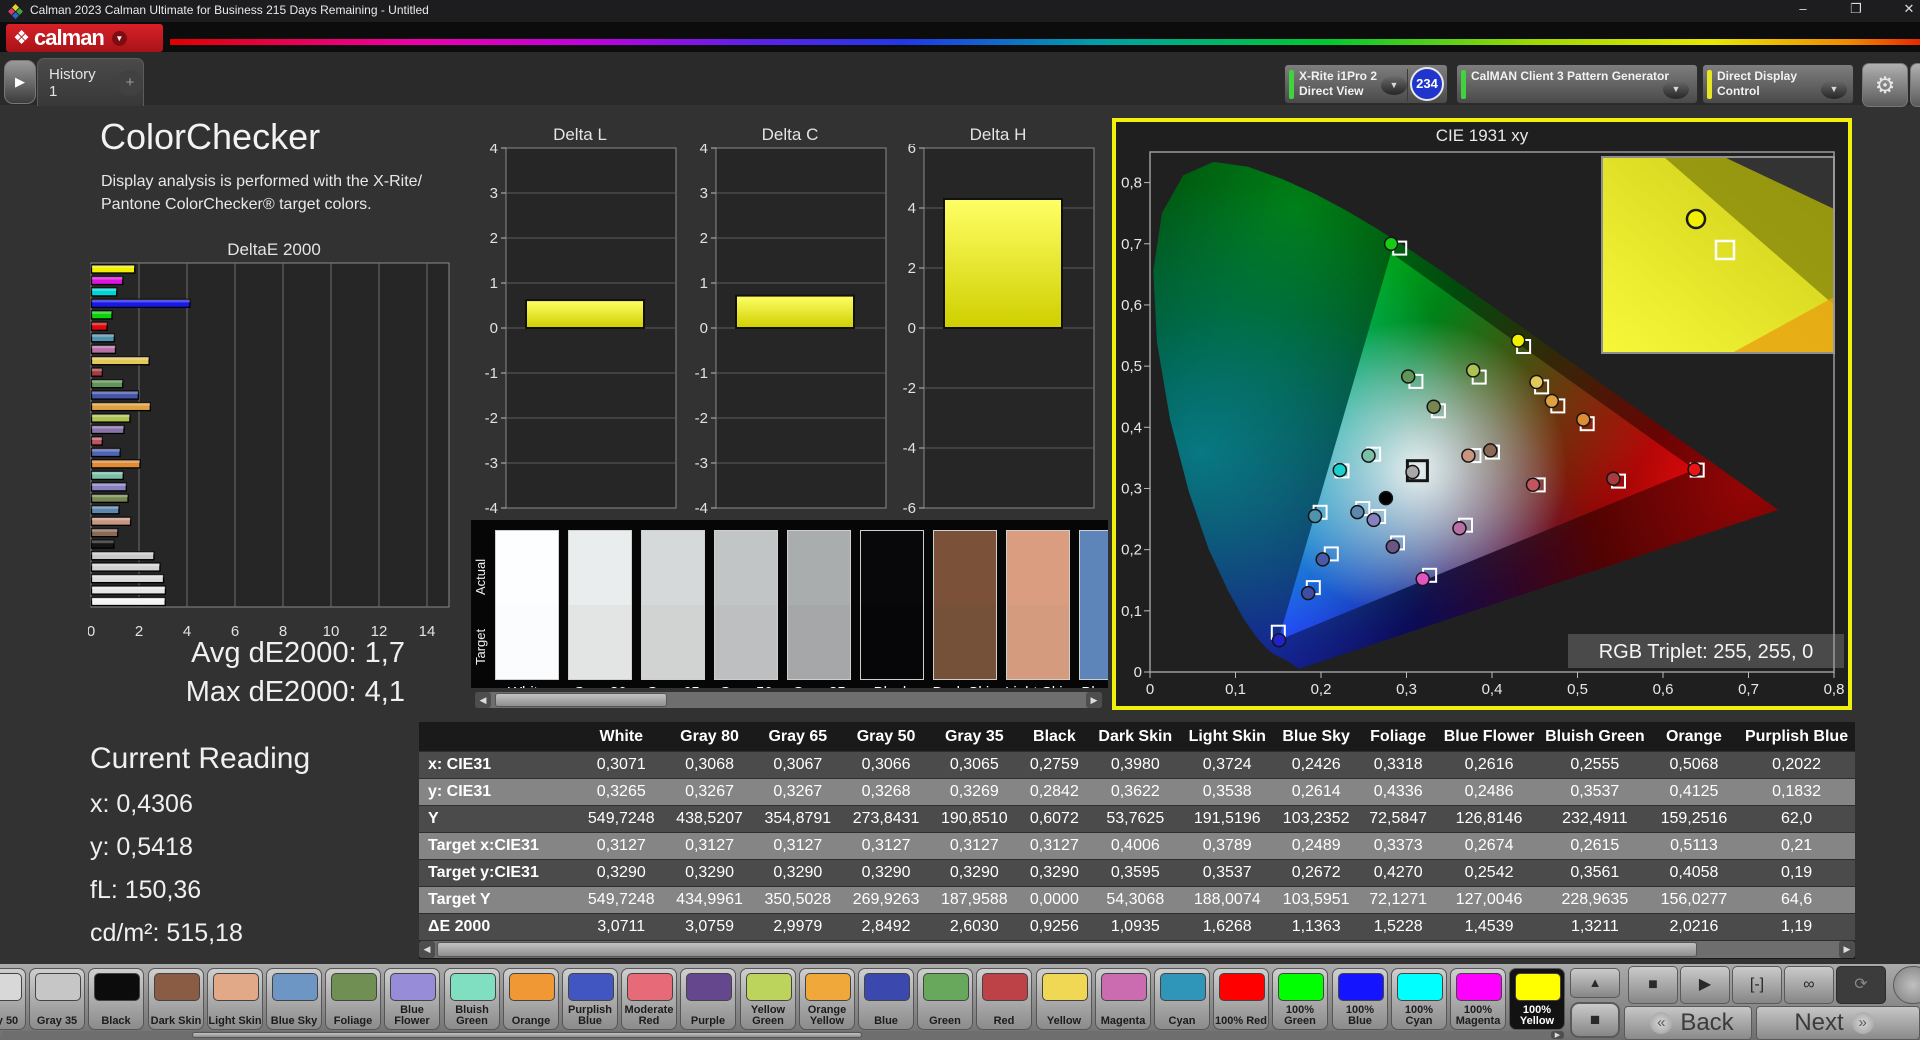  I want to click on palette-color-button: 100% Yellow, so click(1537, 999).